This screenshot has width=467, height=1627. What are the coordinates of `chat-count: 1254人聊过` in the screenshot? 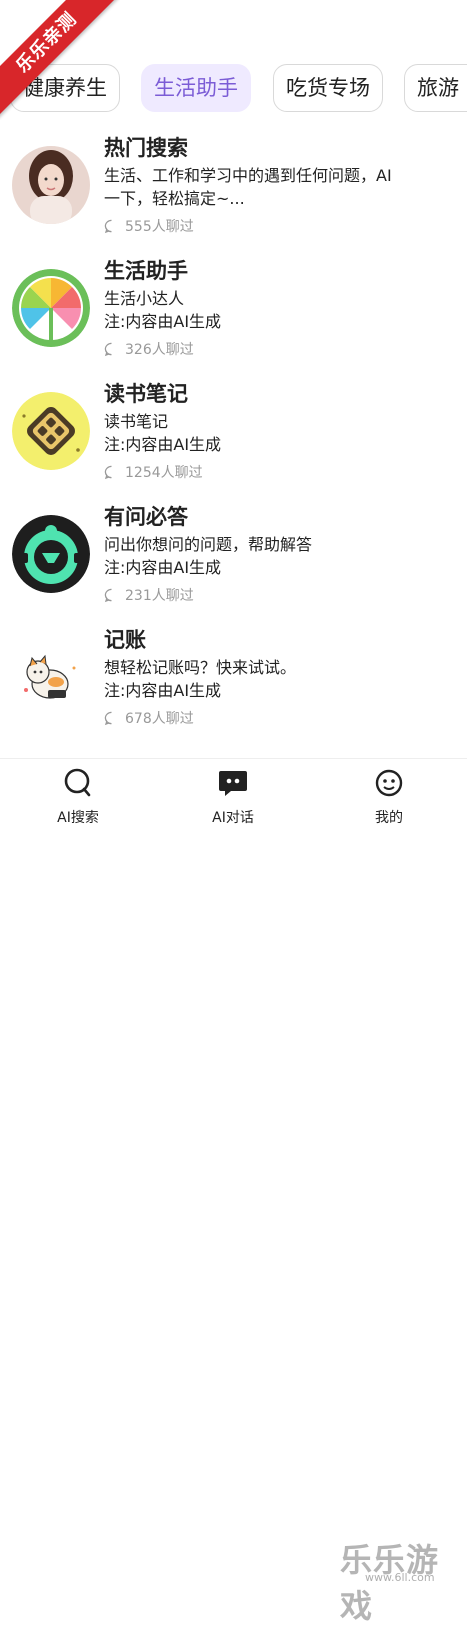 It's located at (153, 472).